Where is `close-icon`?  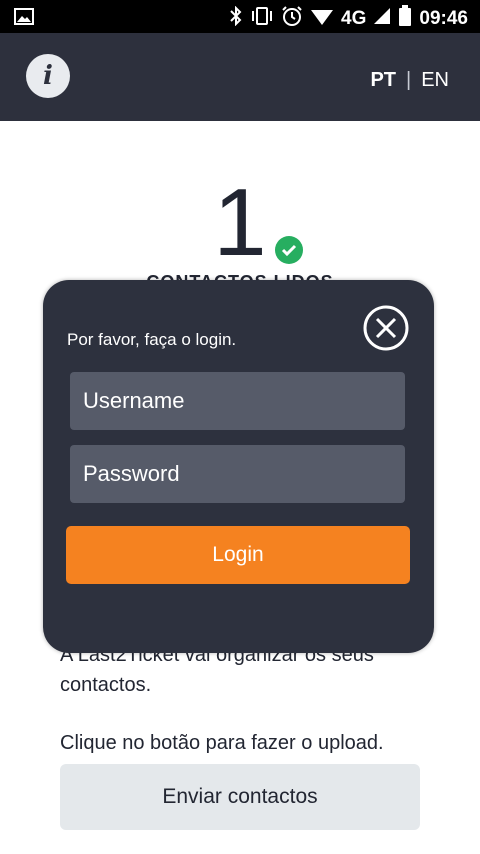
close-icon is located at coordinates (386, 328).